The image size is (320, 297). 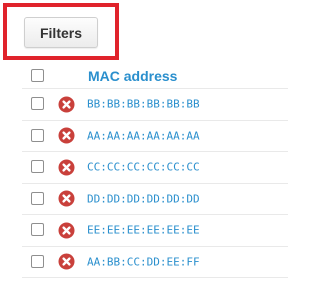 What do you see at coordinates (61, 32) in the screenshot?
I see `filters-button: Filters` at bounding box center [61, 32].